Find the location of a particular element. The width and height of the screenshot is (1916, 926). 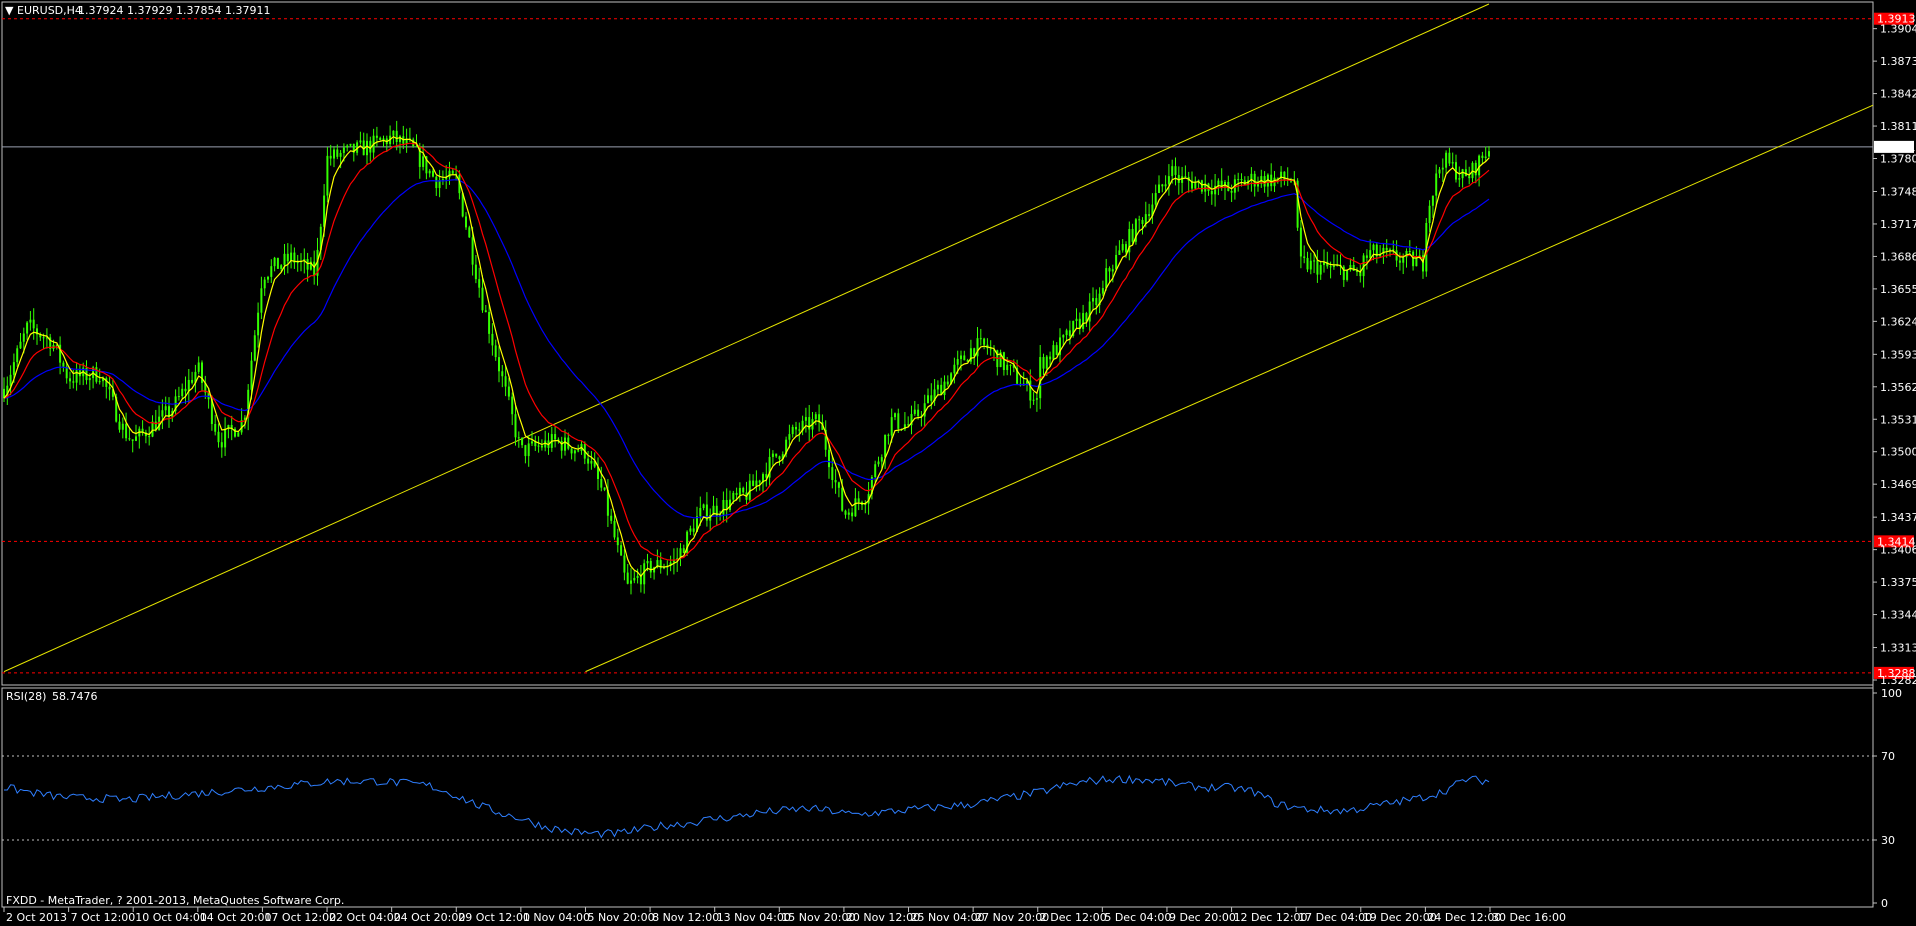

price-tick-label: 1.33445 is located at coordinates (1898, 615).